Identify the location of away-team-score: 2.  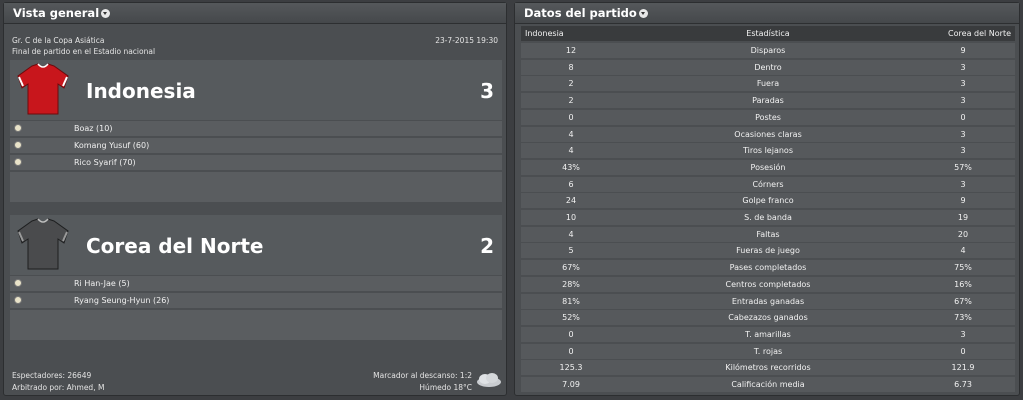
(487, 246).